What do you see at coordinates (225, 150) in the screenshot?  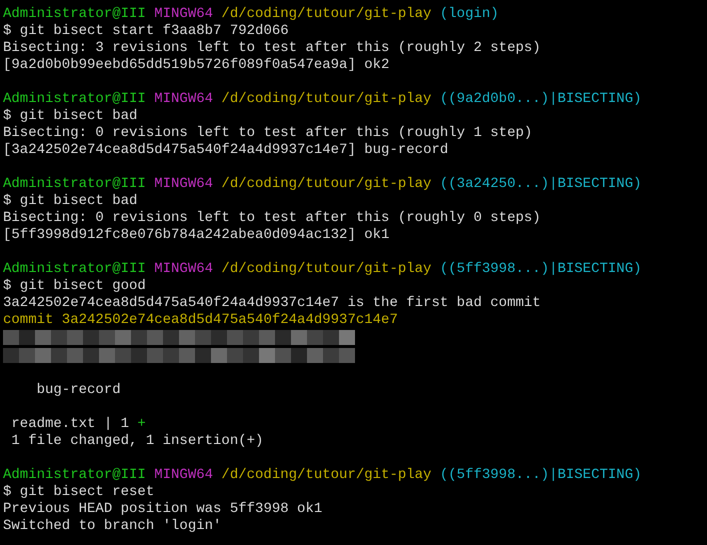 I see `output-text: [3a242502e74cea8d5d475a540f24a4d9937c14e7] bug-record` at bounding box center [225, 150].